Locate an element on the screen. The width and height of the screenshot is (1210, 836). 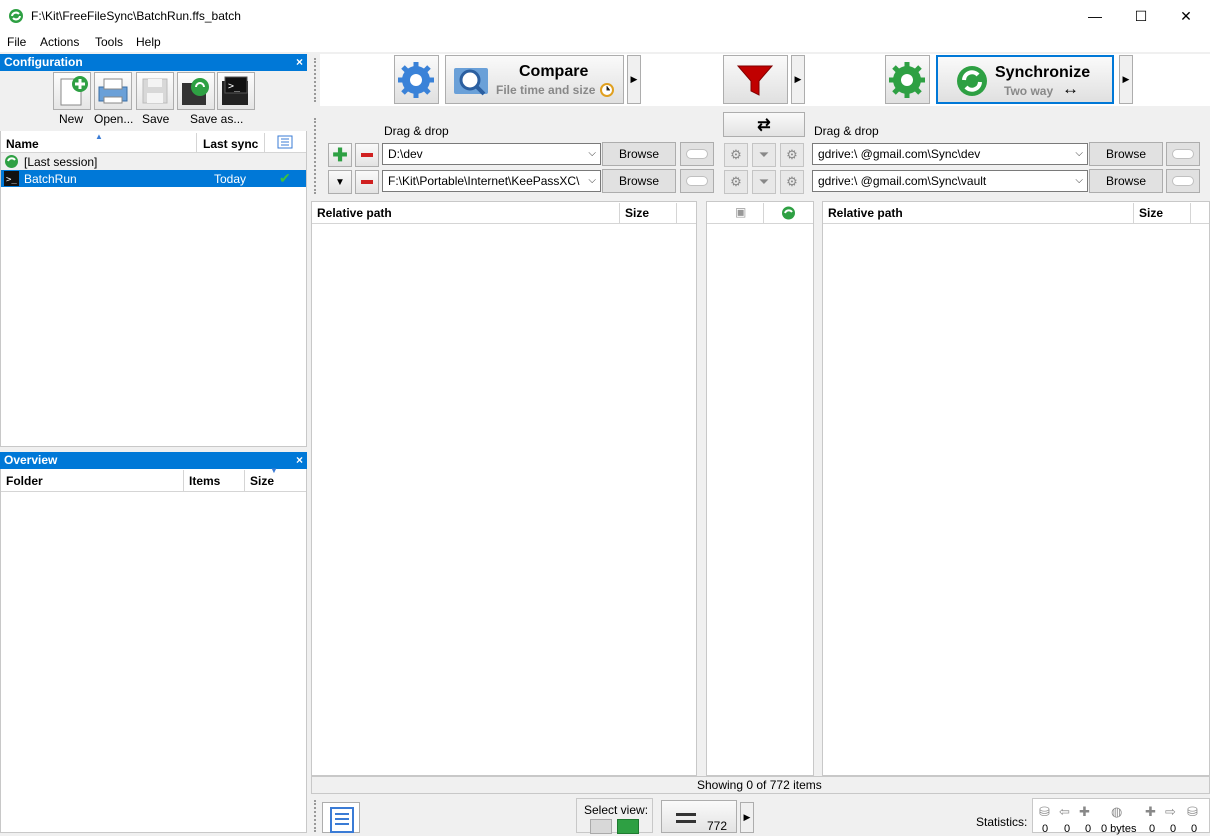
browse-left-button-1: Browse is located at coordinates (639, 154).